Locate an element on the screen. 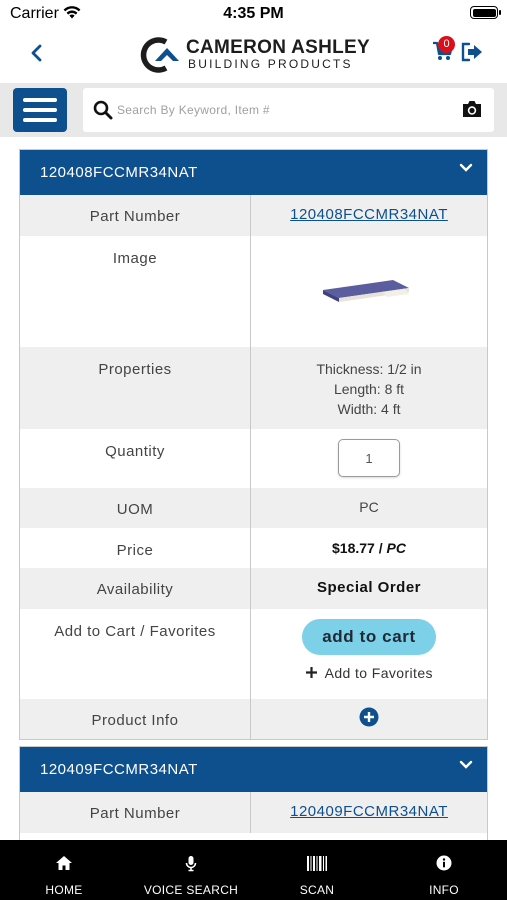 The image size is (507, 900). quantity-input is located at coordinates (369, 458).